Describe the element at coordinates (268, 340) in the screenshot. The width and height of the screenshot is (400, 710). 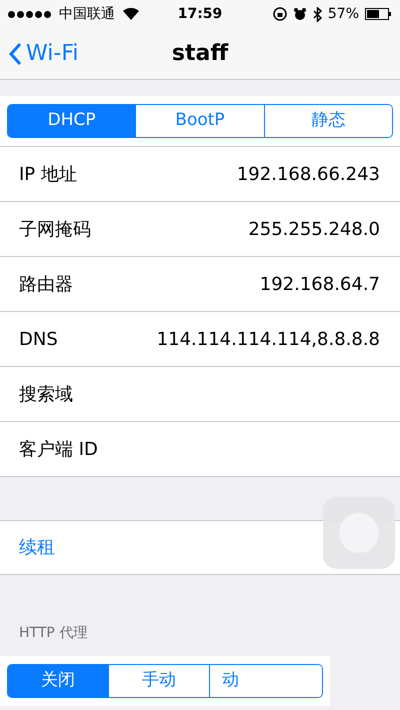
I see `row-value: 114.114.114.114,8.8.8.8` at that location.